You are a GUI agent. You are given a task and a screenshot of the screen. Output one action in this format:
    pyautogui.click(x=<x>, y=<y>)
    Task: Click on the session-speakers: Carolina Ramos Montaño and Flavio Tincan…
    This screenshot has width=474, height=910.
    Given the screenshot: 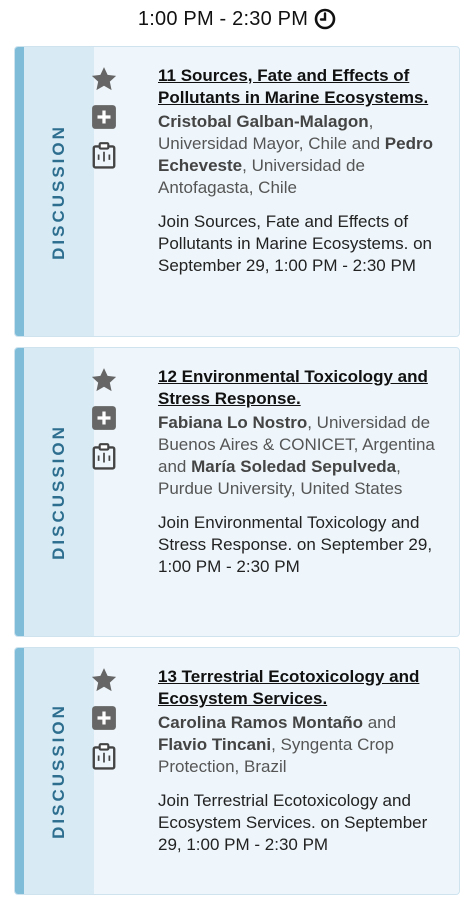 What is the action you would take?
    pyautogui.click(x=301, y=745)
    